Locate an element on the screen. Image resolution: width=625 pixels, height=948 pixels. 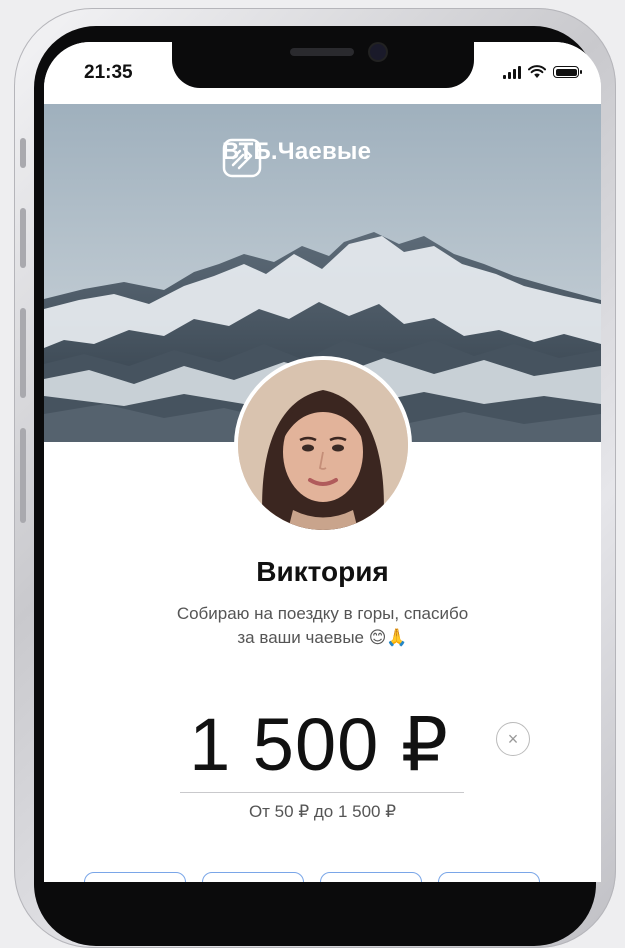
close-circle-icon: × is located at coordinates (513, 738).